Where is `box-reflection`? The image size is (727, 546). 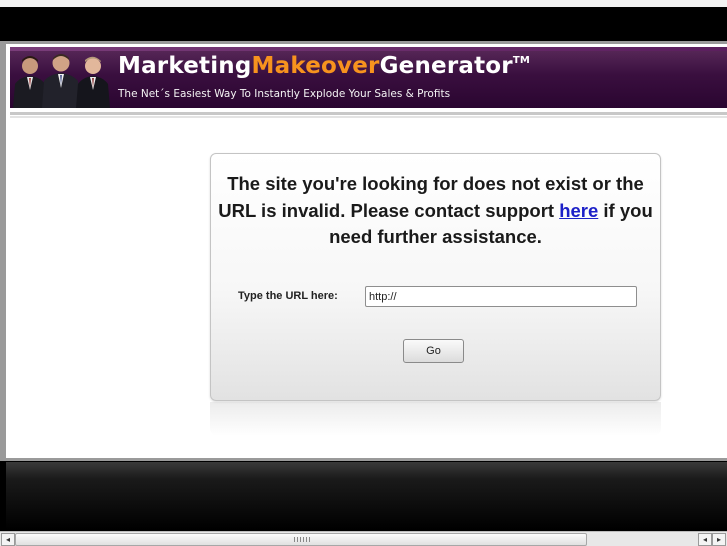
box-reflection is located at coordinates (435, 419).